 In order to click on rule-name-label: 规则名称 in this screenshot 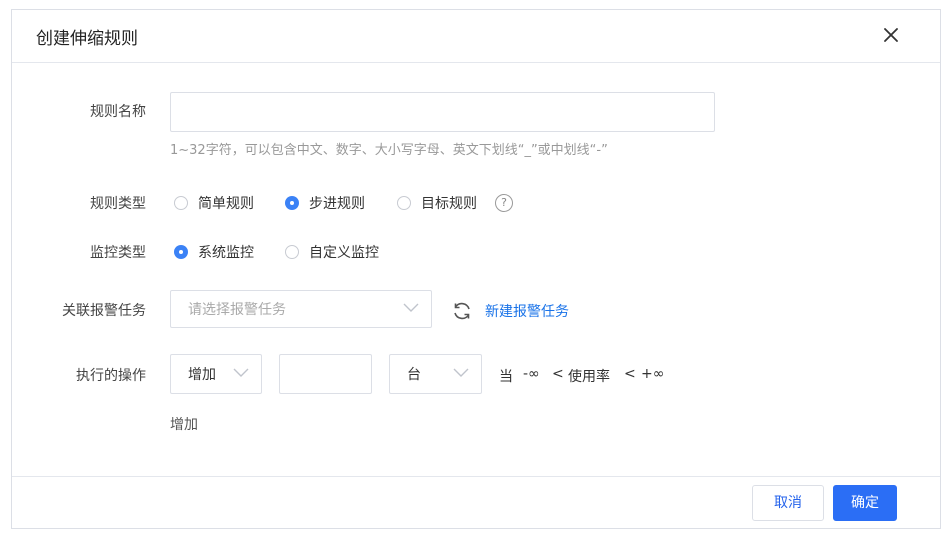, I will do `click(118, 112)`.